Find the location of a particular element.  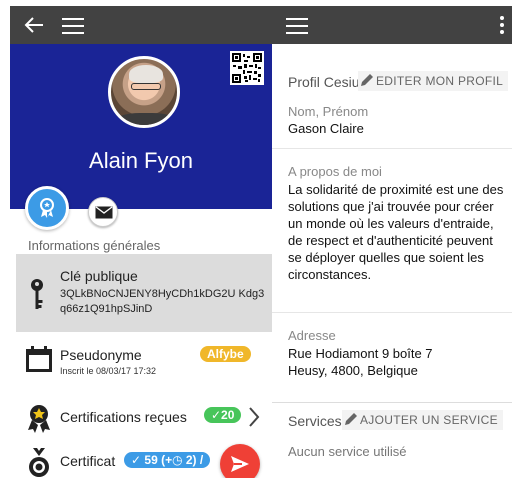

registration-date: Inscrit le 08/03/17 17:32 is located at coordinates (108, 371).